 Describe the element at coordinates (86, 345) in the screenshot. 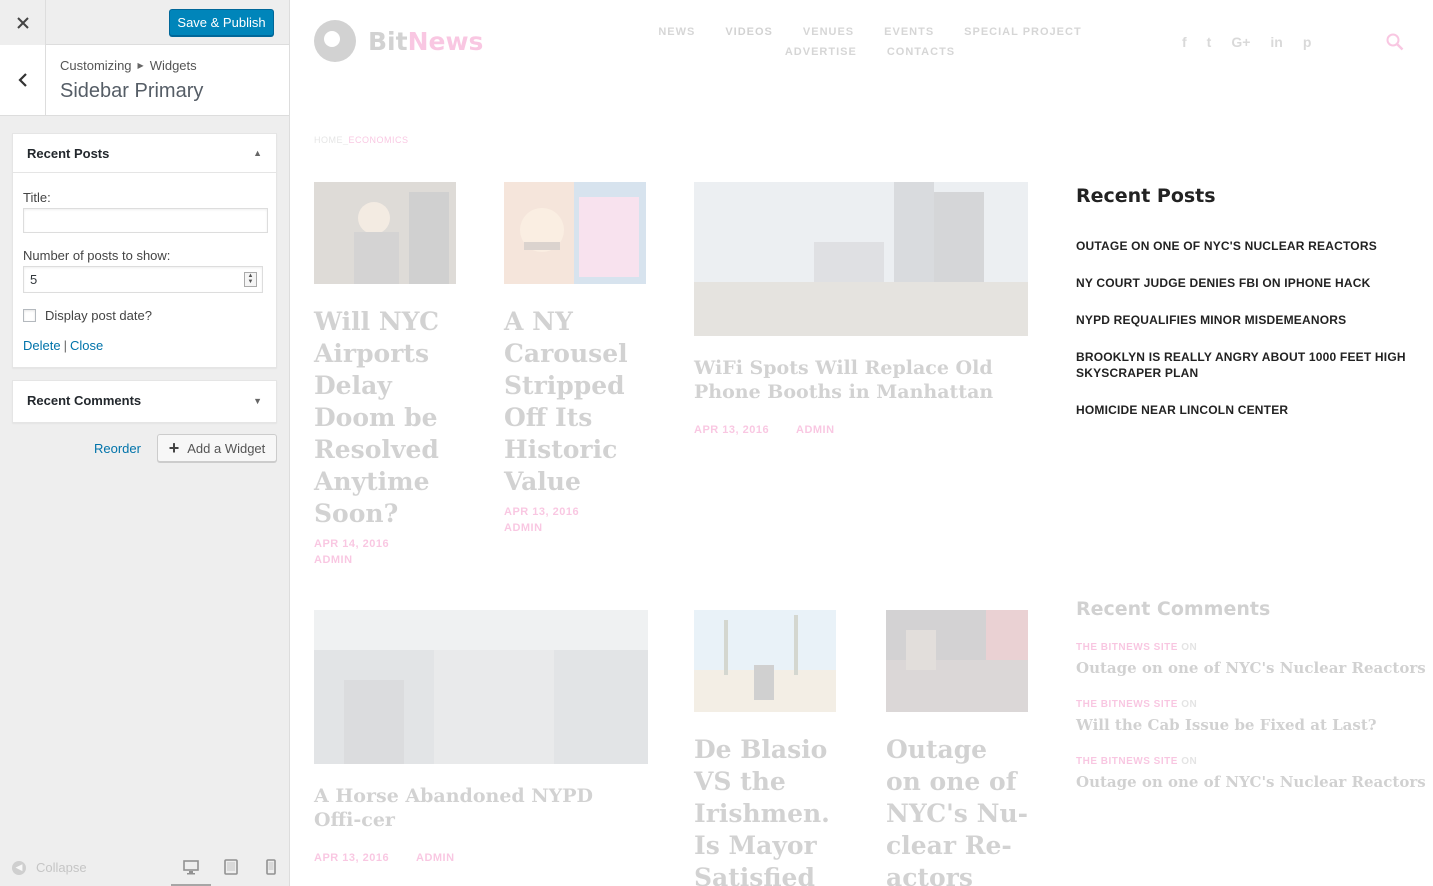

I see `close-link: Close` at that location.